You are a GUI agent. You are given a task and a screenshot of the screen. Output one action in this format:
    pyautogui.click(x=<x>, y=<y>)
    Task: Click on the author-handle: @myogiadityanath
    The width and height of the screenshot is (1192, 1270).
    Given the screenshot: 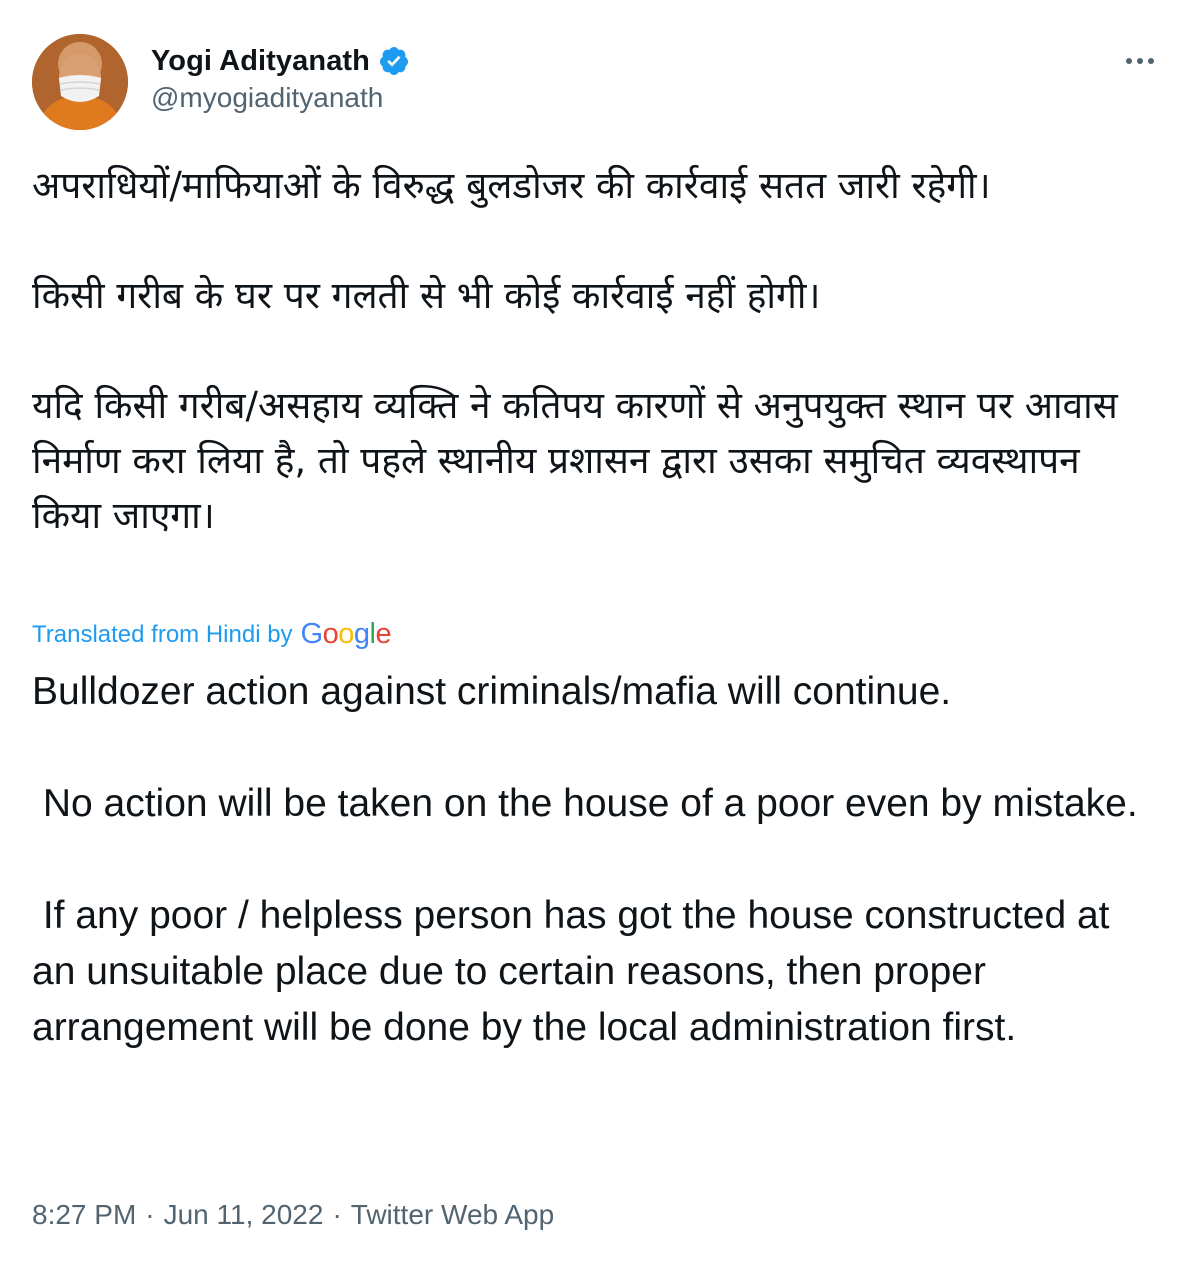 What is the action you would take?
    pyautogui.click(x=280, y=98)
    